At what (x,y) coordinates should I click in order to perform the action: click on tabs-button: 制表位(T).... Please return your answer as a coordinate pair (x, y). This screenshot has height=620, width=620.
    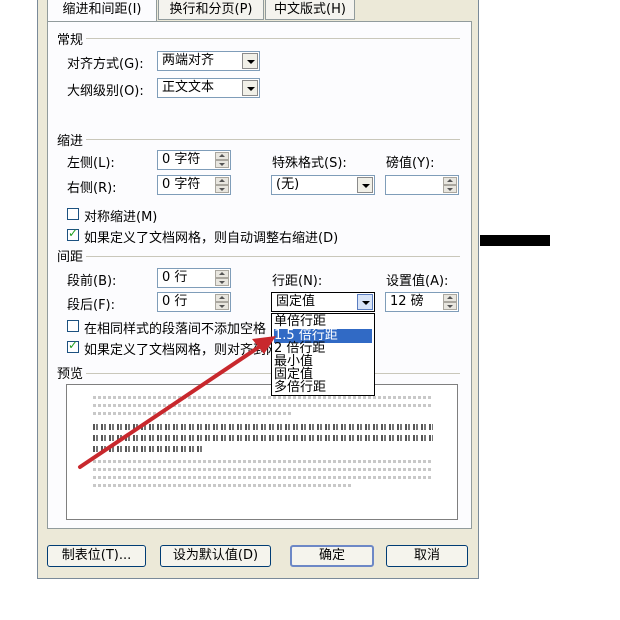
    Looking at the image, I should click on (96, 556).